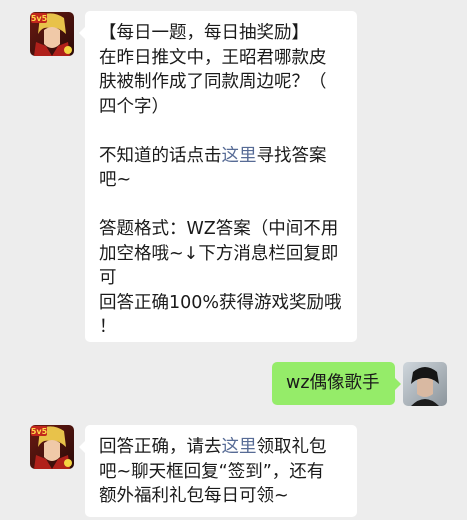 The image size is (467, 520). What do you see at coordinates (213, 82) in the screenshot?
I see `message-text: 肤被制作成了同款周边呢？（` at bounding box center [213, 82].